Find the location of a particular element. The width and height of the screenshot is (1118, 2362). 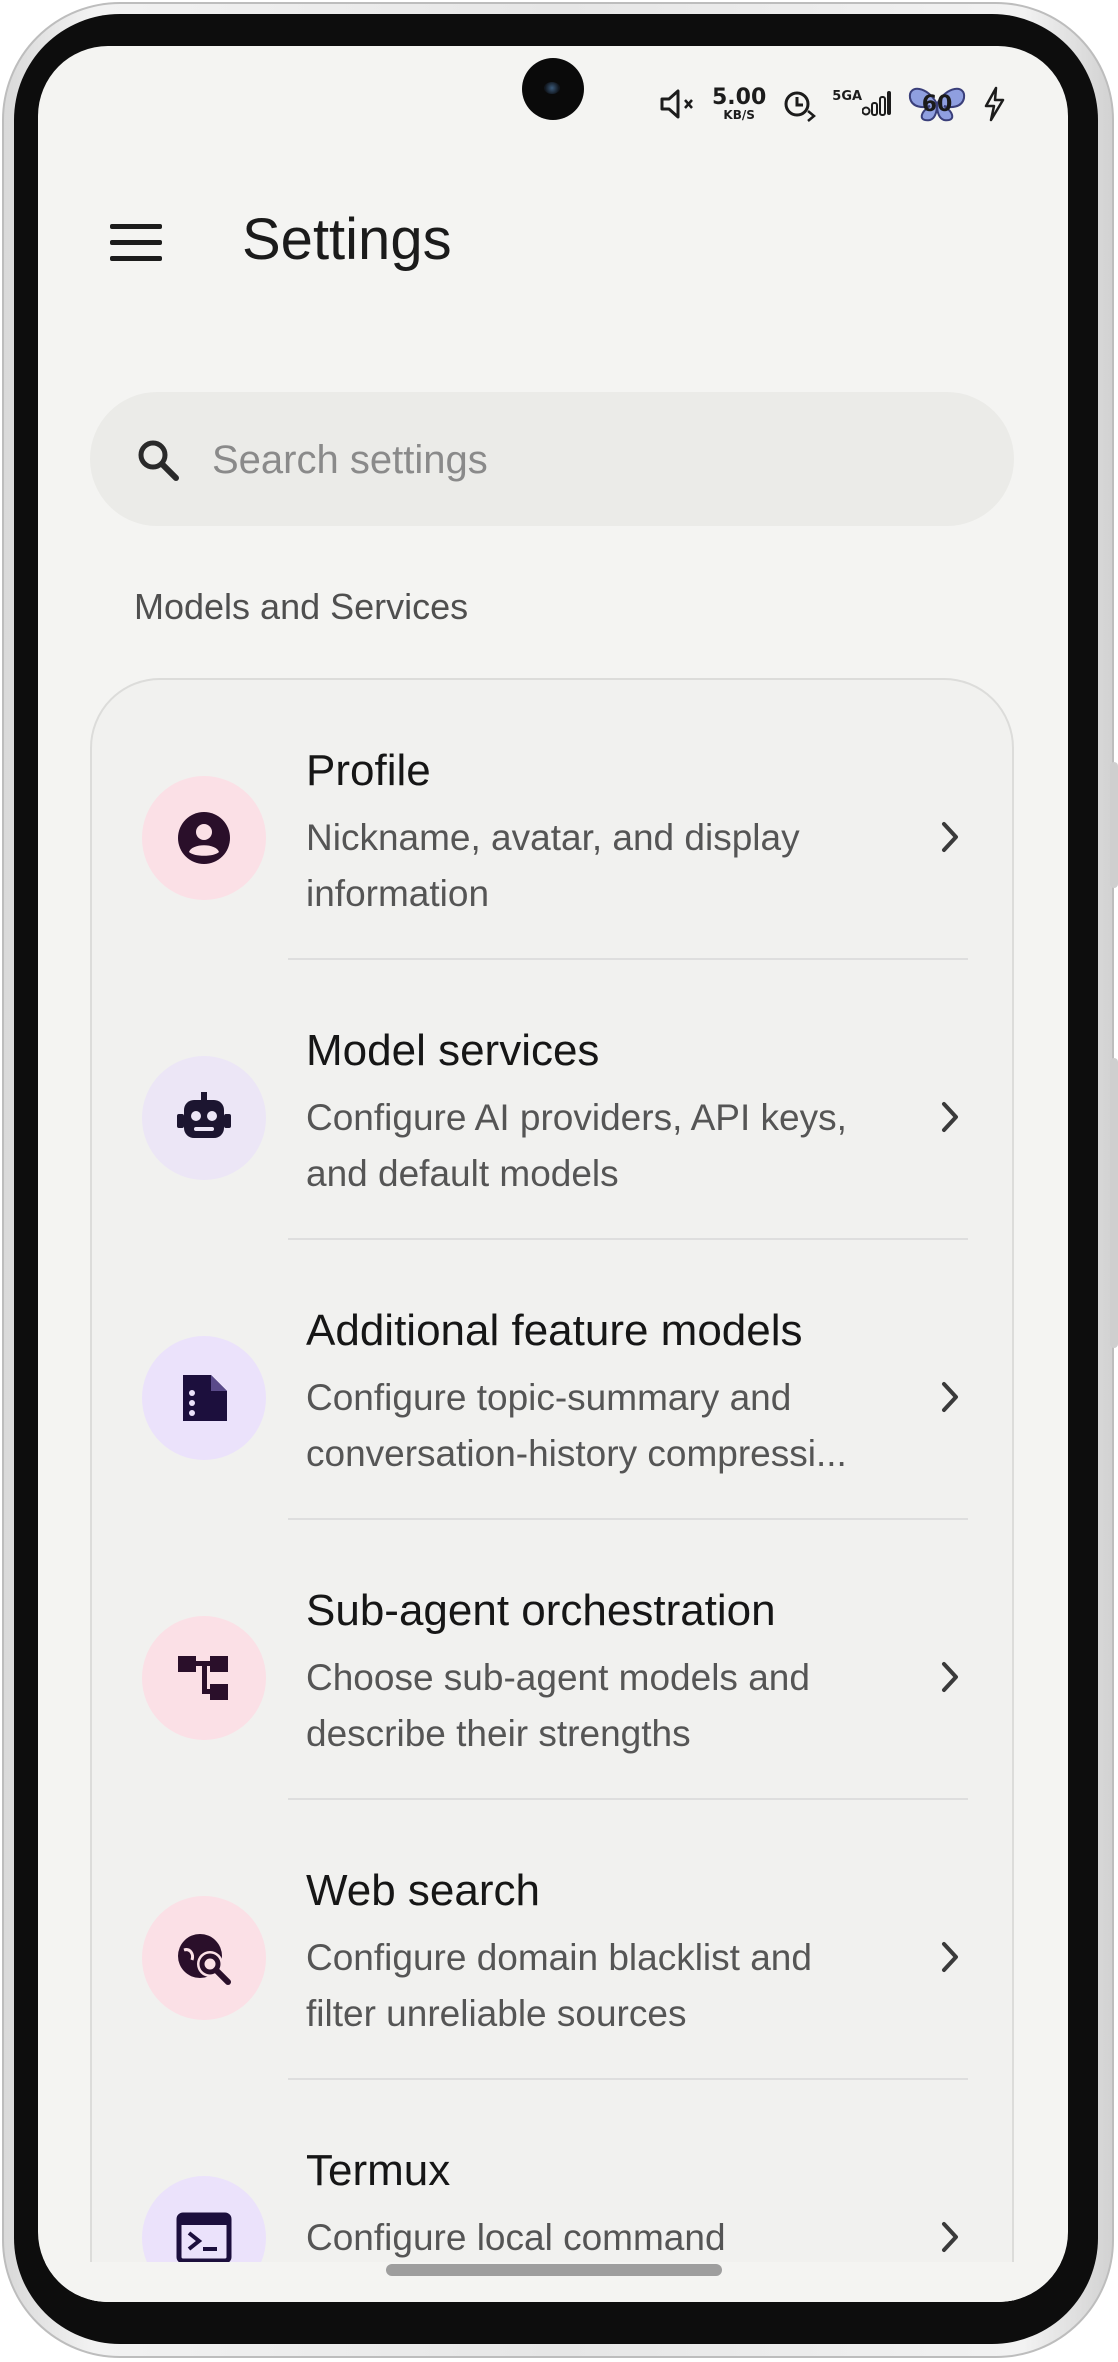

charging-icon is located at coordinates (994, 104).